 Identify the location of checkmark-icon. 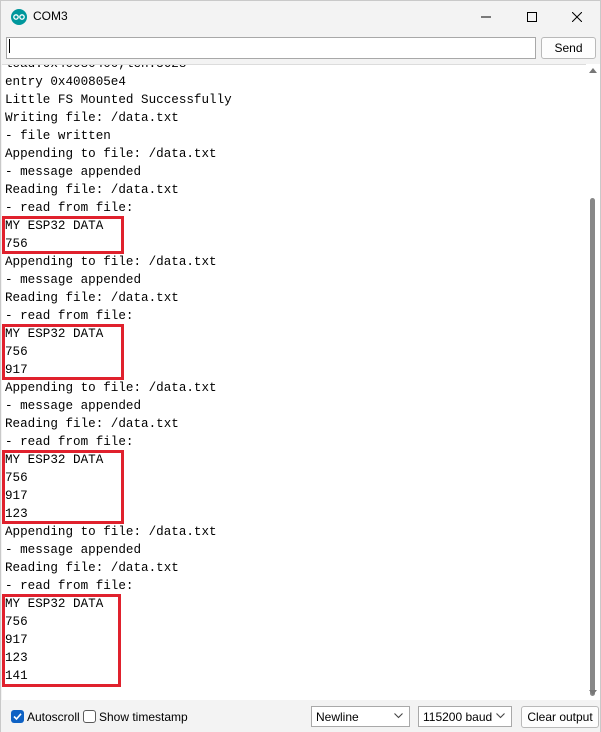
(17, 717).